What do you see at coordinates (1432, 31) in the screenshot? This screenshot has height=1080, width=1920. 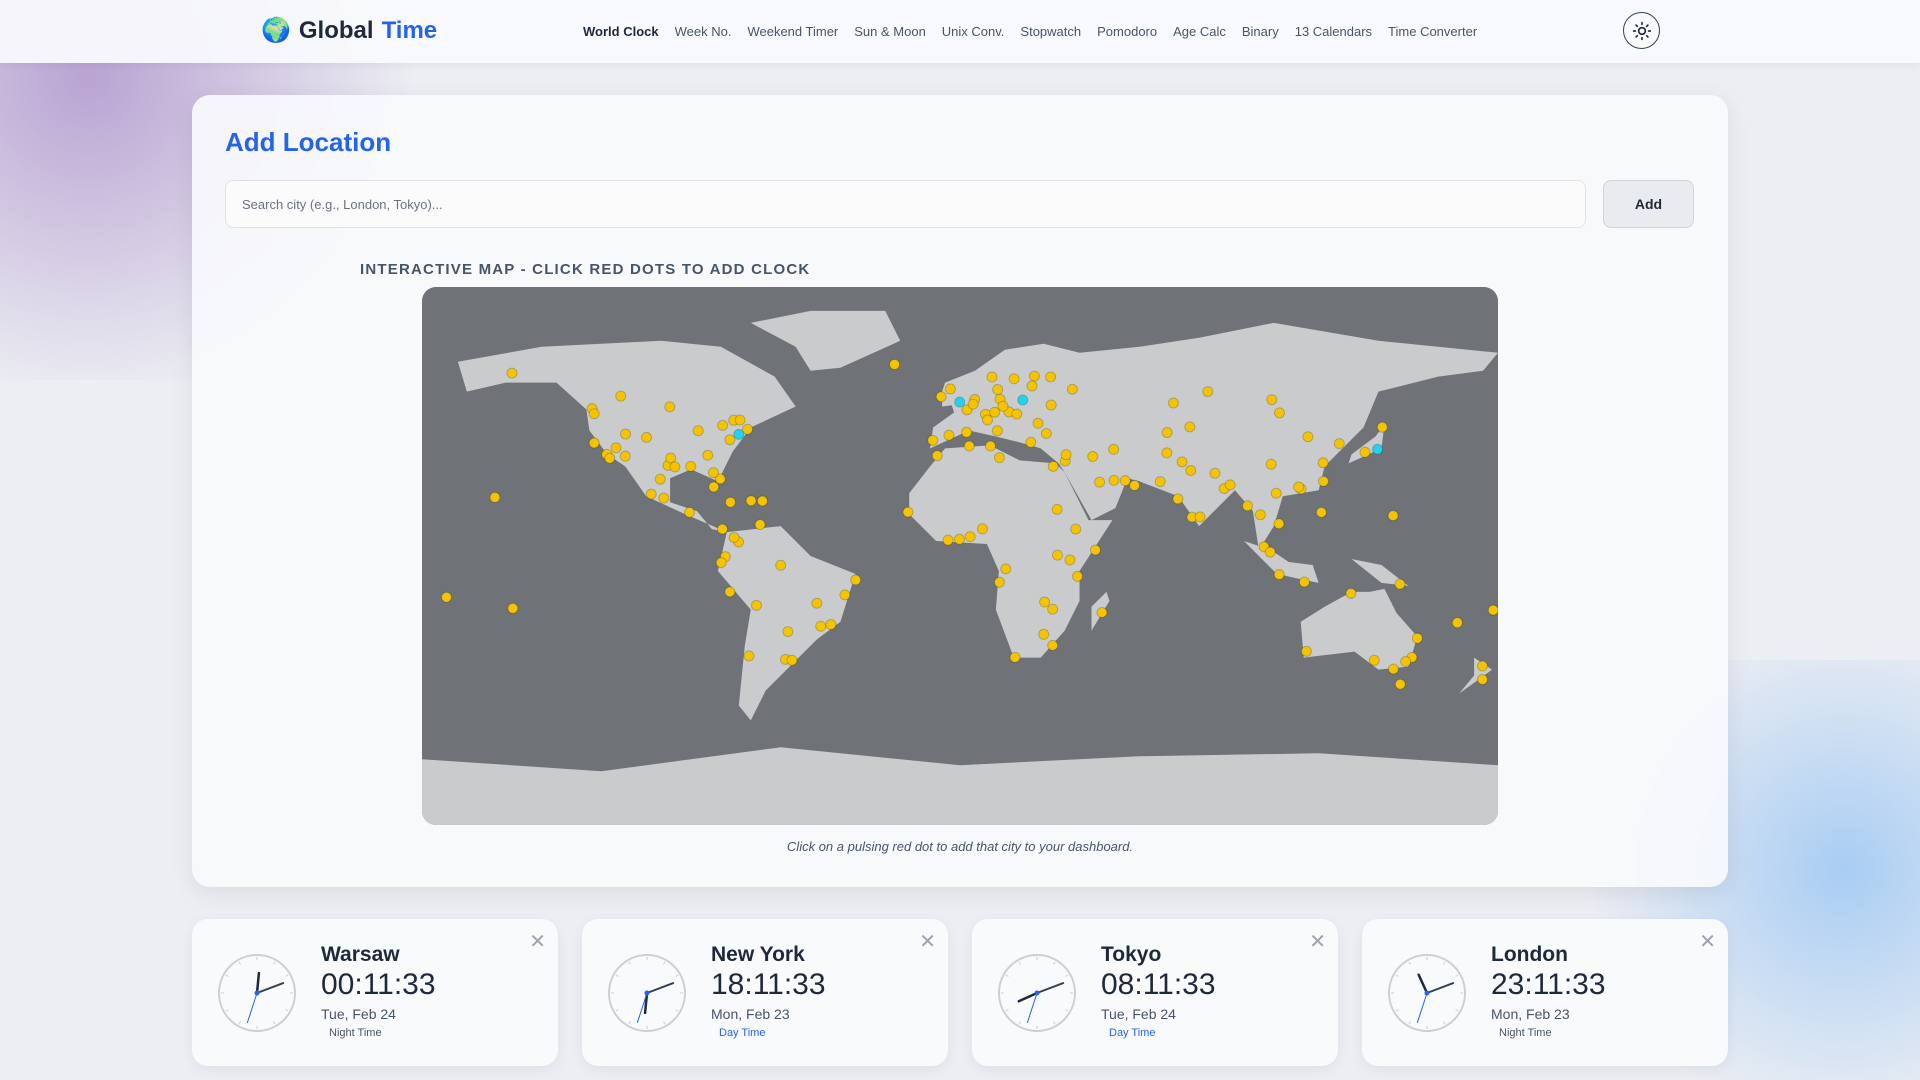 I see `nav-item: Time Converter` at bounding box center [1432, 31].